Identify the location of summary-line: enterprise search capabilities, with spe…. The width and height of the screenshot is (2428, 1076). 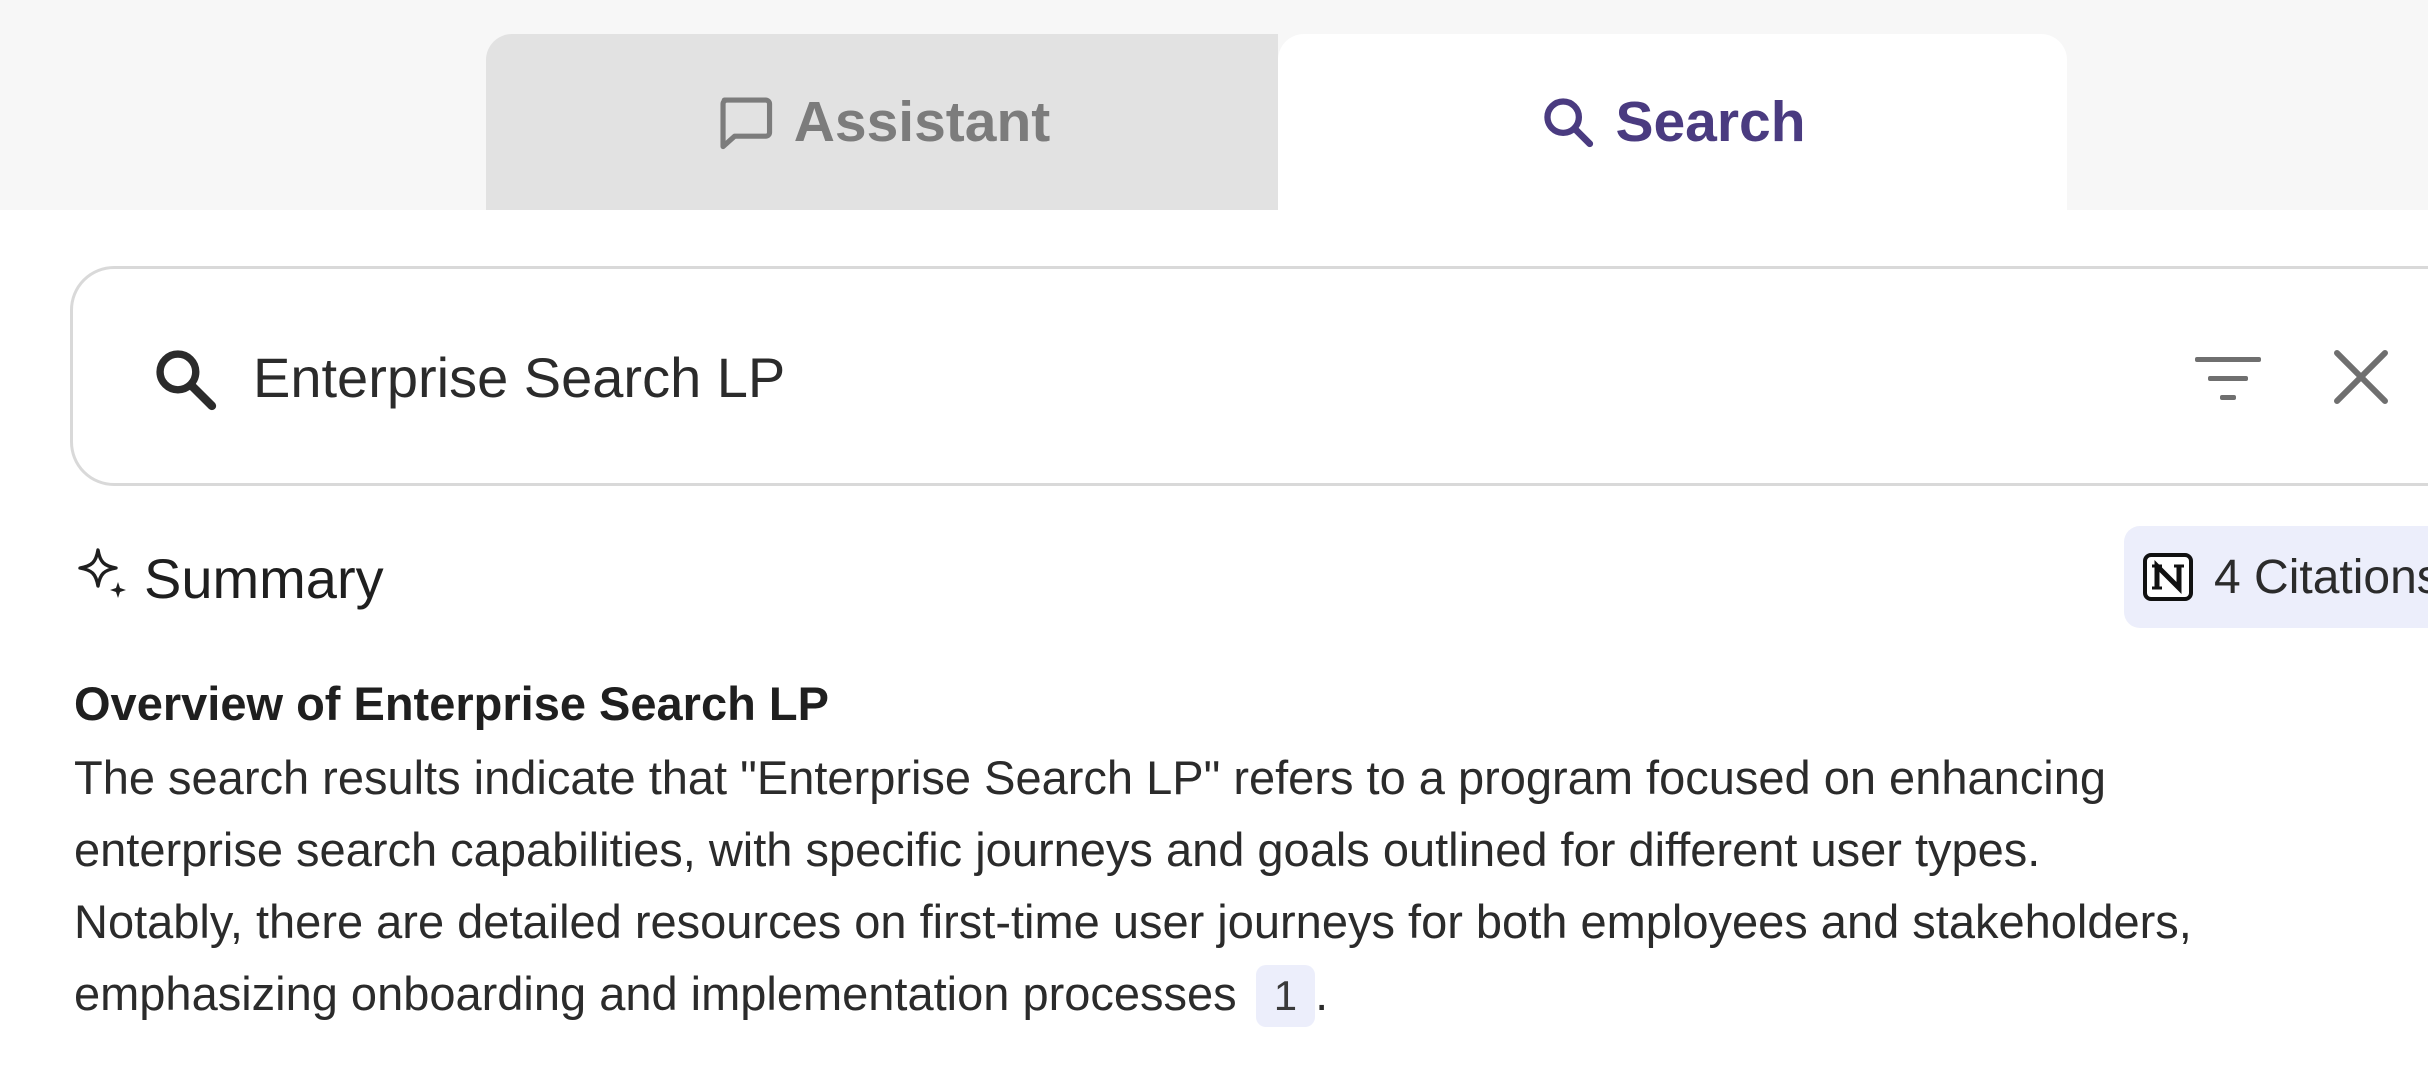
(1057, 849).